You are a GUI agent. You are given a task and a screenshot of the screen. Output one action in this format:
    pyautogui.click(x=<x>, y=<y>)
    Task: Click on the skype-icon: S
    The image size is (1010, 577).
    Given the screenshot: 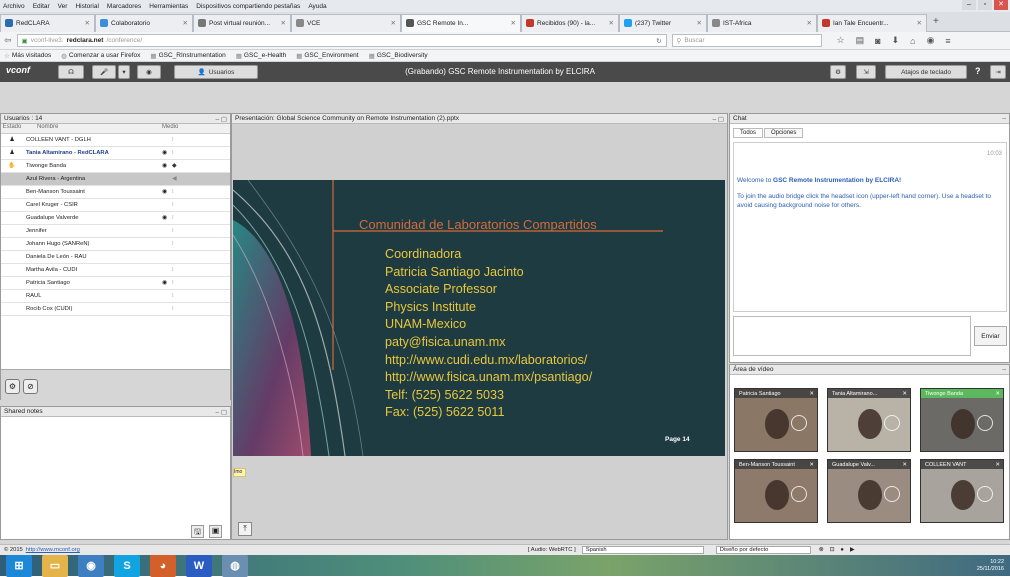 What is the action you would take?
    pyautogui.click(x=127, y=565)
    